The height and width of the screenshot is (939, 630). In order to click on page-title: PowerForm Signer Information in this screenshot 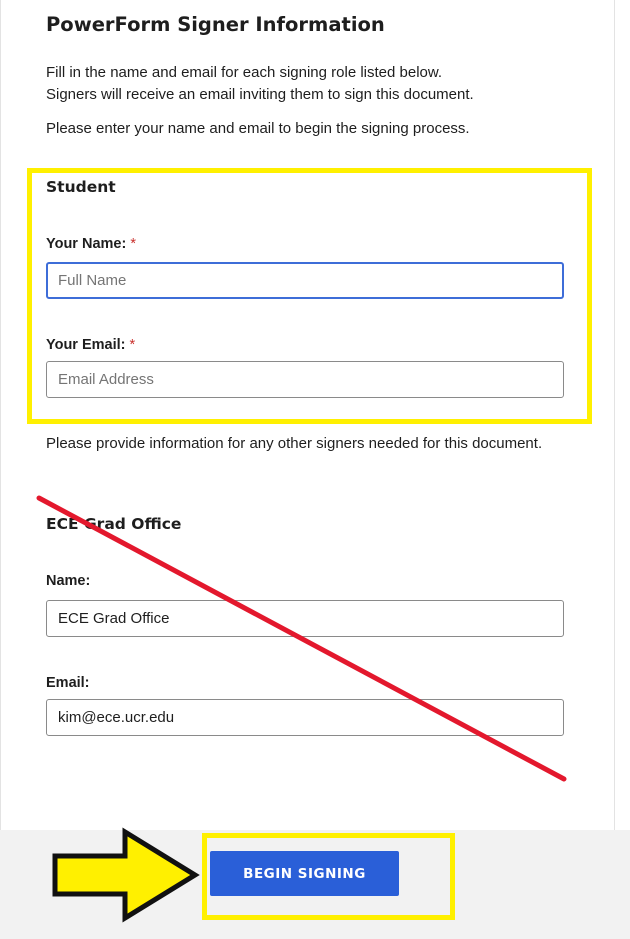, I will do `click(215, 24)`.